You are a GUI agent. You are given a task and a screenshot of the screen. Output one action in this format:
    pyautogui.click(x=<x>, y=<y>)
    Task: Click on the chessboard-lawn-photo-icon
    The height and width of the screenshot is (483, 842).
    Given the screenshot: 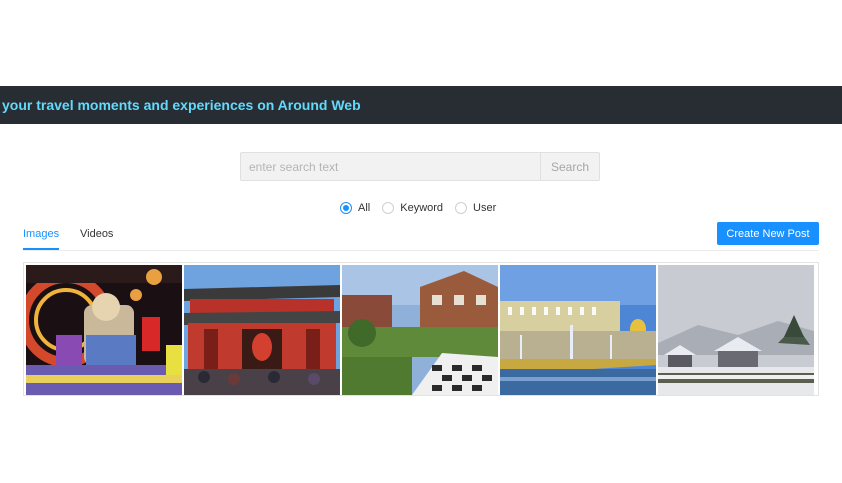 What is the action you would take?
    pyautogui.click(x=420, y=330)
    